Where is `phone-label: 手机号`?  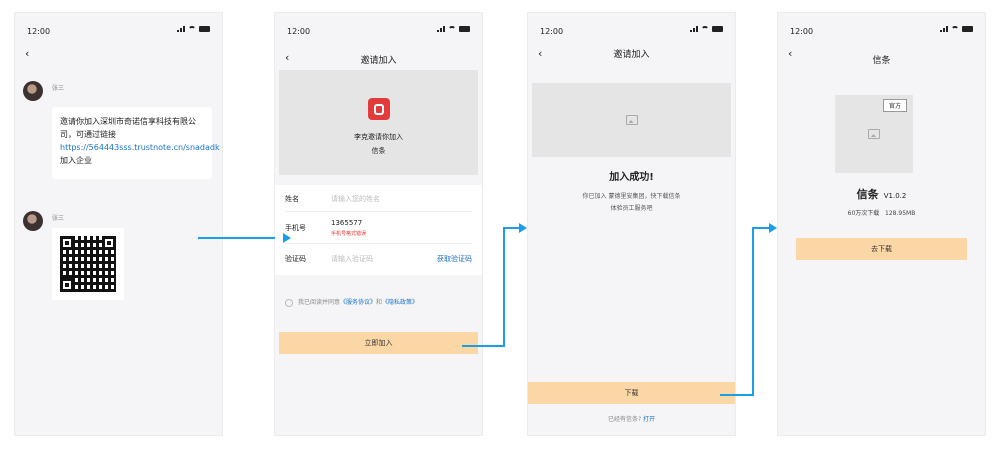
phone-label: 手机号 is located at coordinates (295, 228).